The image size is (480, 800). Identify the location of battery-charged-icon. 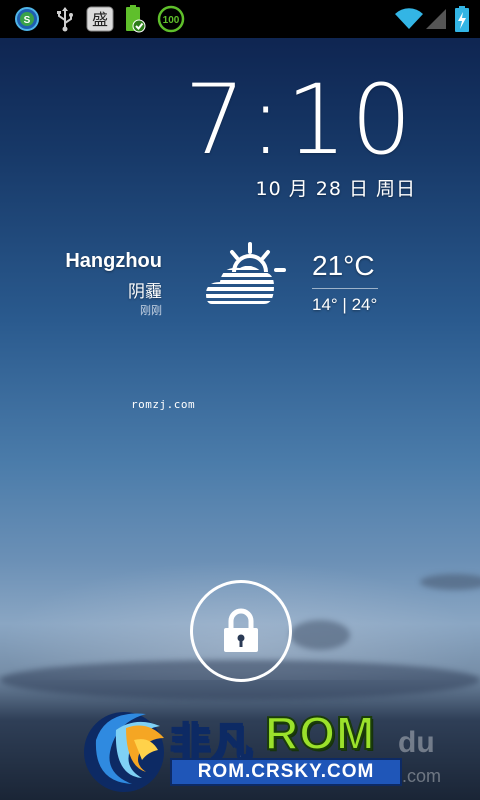
(135, 19).